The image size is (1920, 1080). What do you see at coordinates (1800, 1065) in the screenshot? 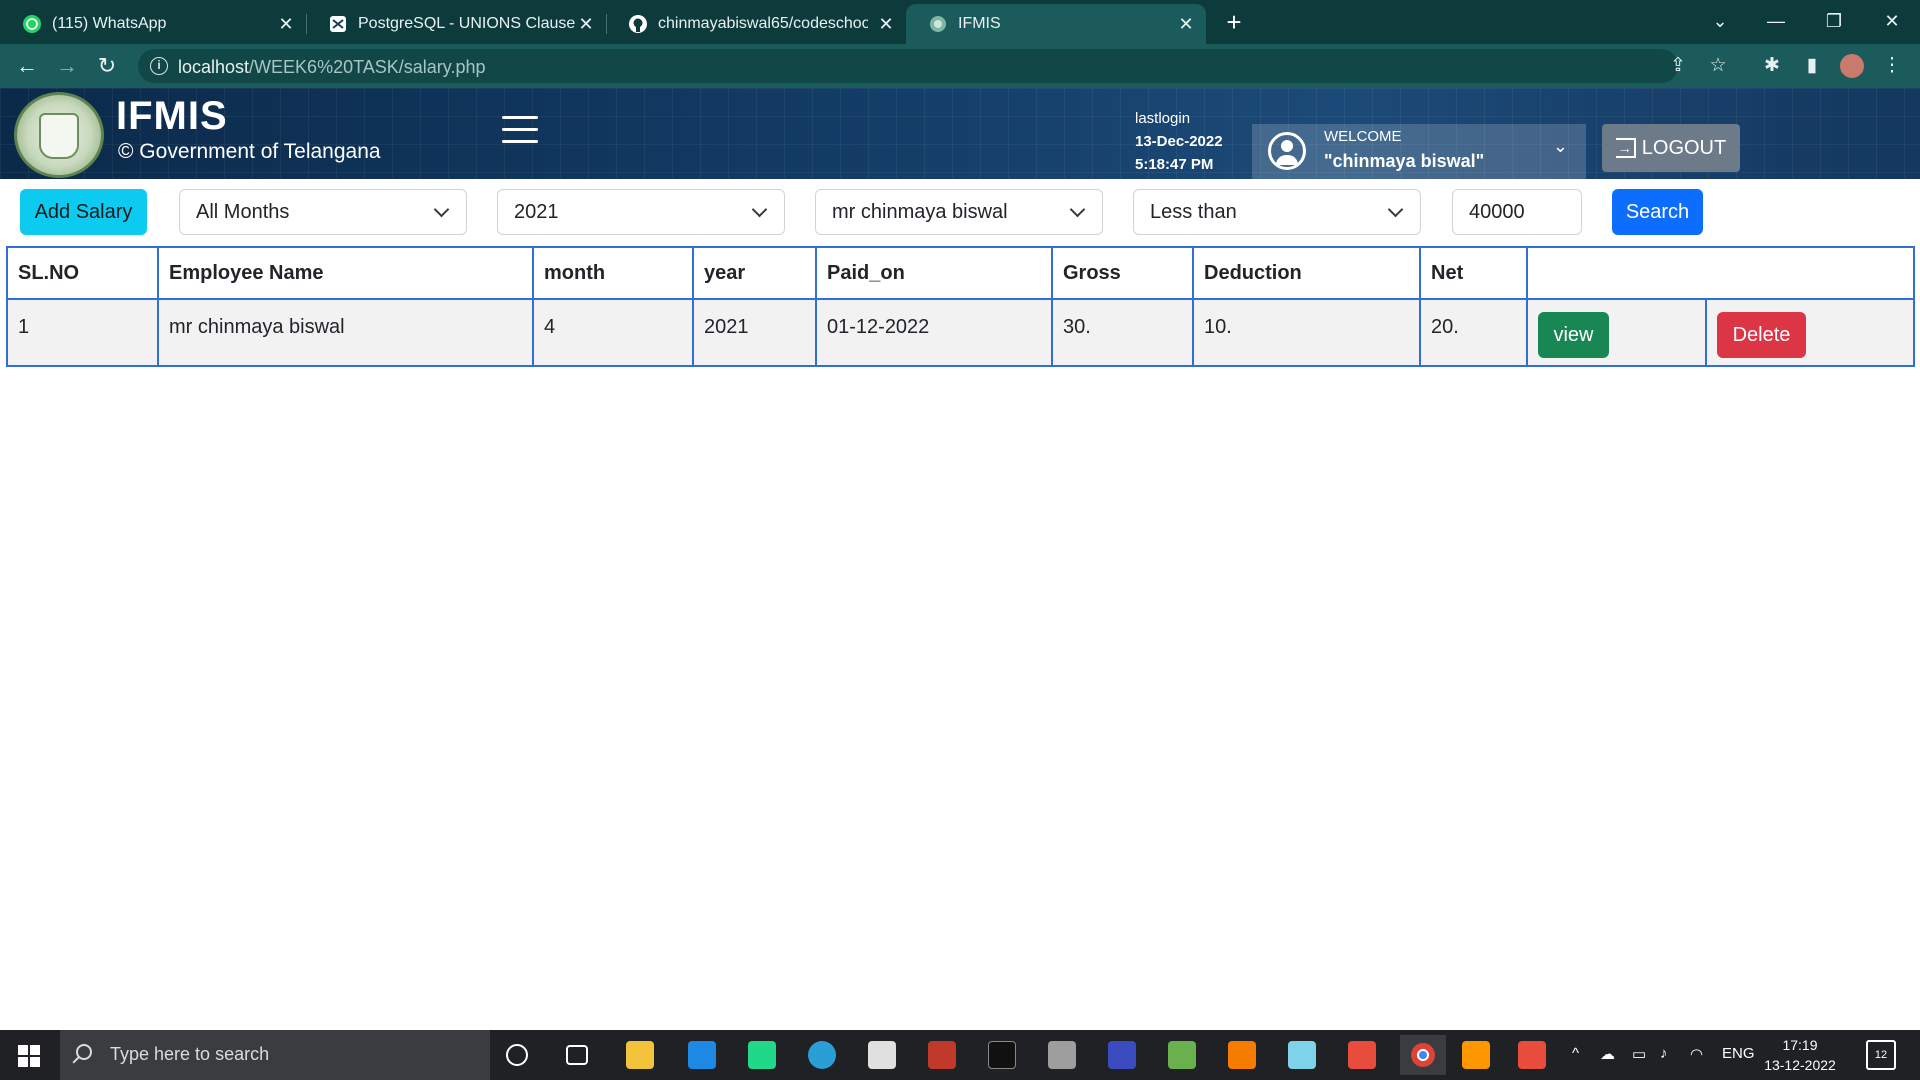
I see `clock-date: 13-12-2022` at bounding box center [1800, 1065].